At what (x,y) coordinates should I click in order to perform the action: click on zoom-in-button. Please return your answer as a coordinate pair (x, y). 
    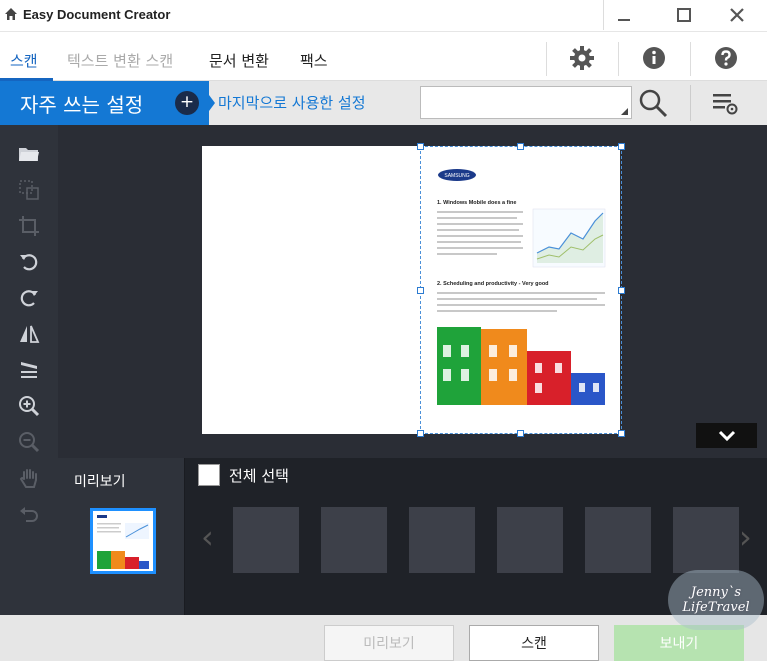
    Looking at the image, I should click on (29, 406).